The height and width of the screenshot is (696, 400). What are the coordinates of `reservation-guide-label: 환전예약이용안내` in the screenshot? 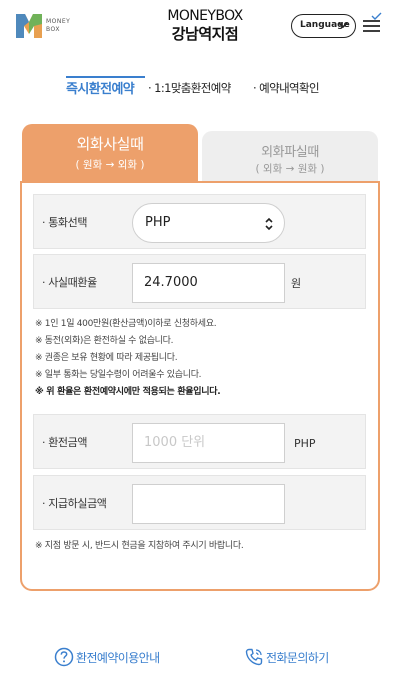 It's located at (118, 658).